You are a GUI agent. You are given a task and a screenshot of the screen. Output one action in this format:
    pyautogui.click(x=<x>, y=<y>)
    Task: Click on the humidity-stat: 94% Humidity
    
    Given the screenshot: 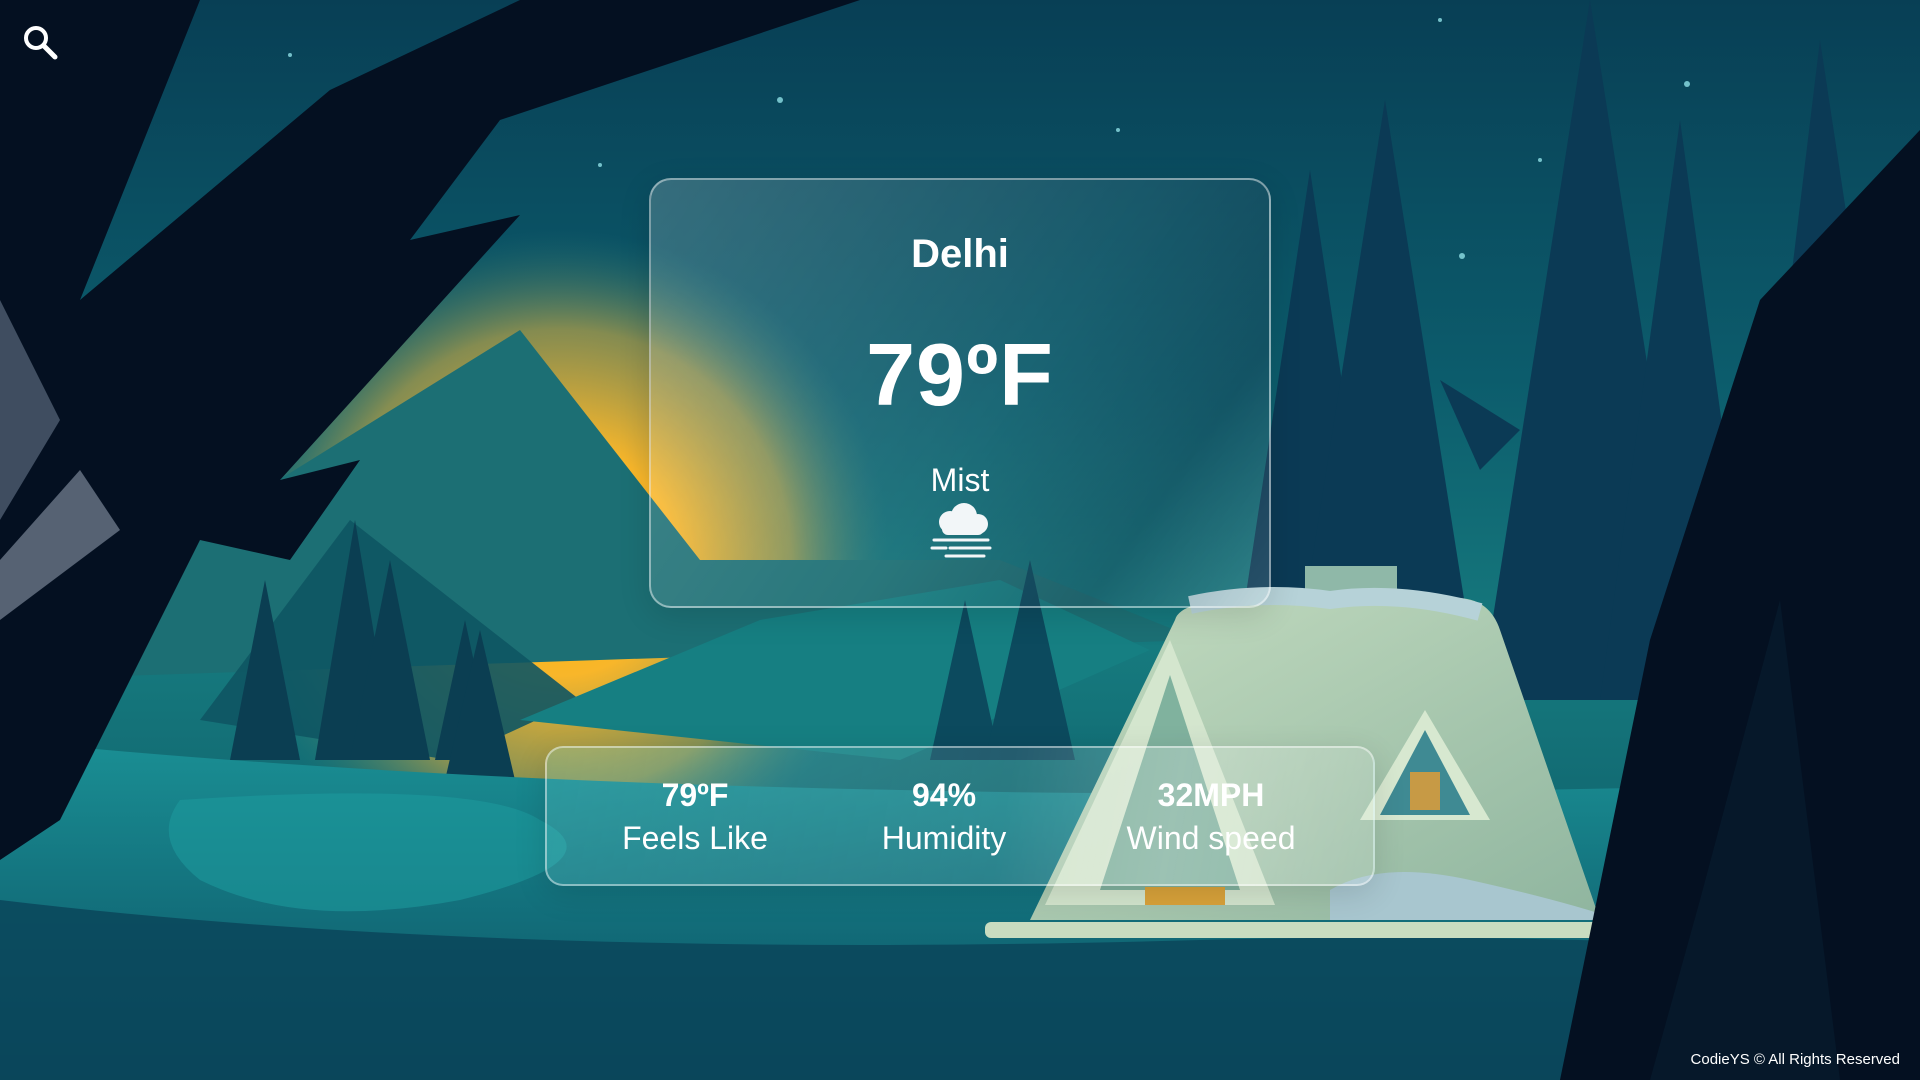 What is the action you would take?
    pyautogui.click(x=944, y=817)
    